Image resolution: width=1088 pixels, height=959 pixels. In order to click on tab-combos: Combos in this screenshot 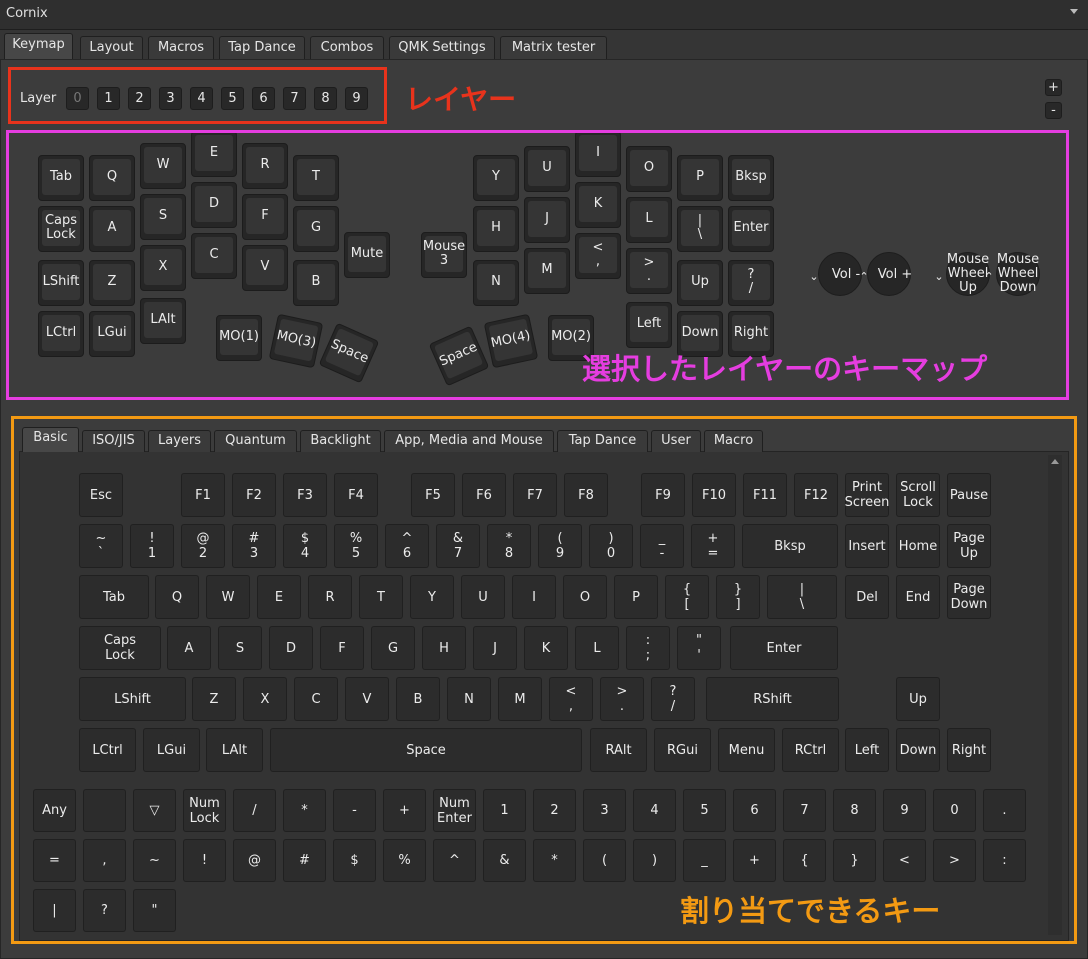, I will do `click(347, 48)`.